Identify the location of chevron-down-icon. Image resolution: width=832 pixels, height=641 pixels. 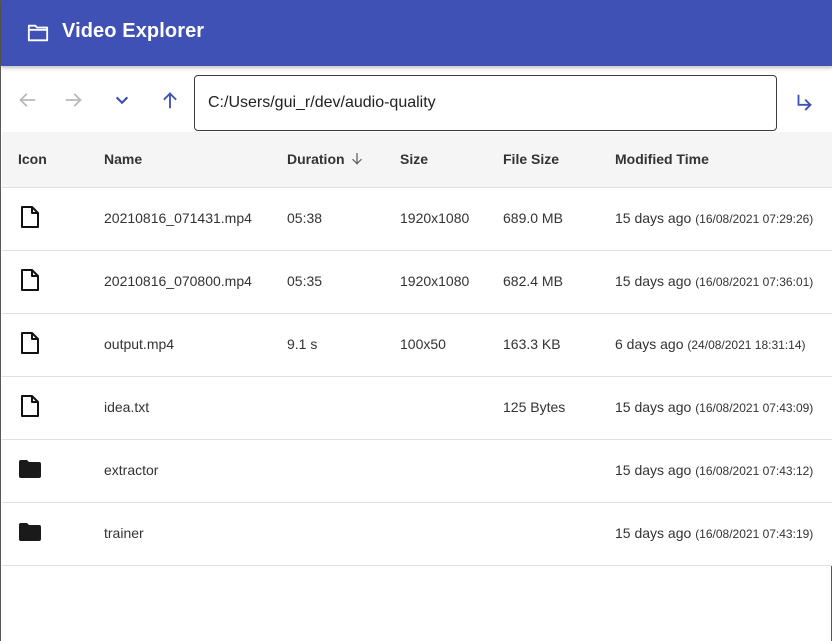
(122, 100).